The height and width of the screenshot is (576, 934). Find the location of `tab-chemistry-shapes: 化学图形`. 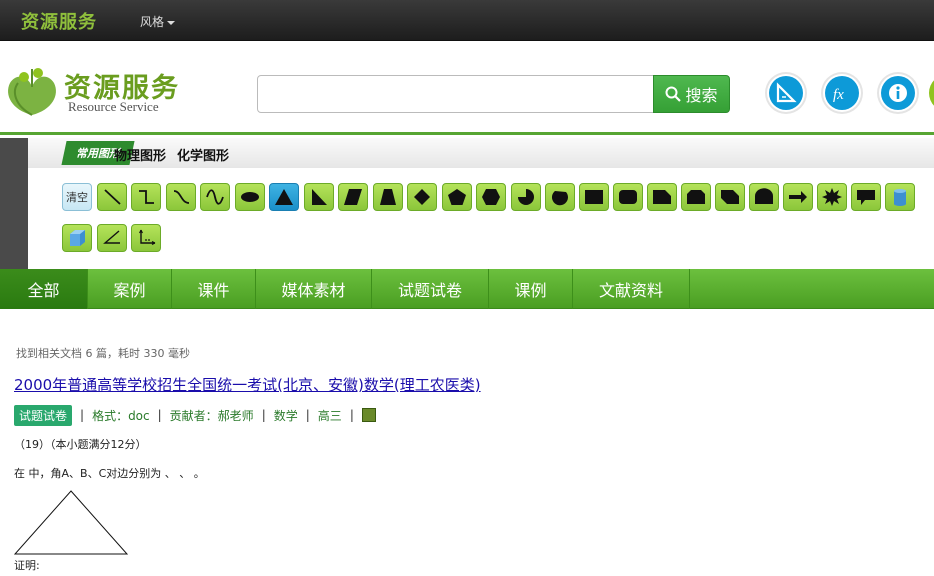

tab-chemistry-shapes: 化学图形 is located at coordinates (203, 154).